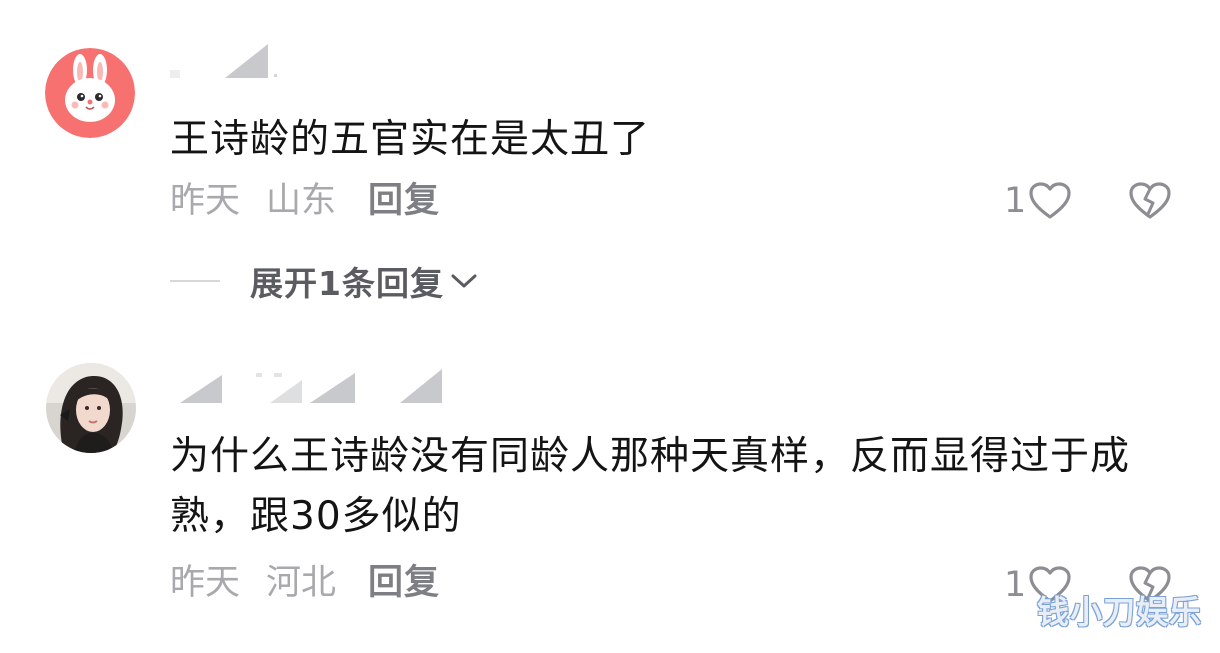  I want to click on broken-heart-icon, so click(1150, 200).